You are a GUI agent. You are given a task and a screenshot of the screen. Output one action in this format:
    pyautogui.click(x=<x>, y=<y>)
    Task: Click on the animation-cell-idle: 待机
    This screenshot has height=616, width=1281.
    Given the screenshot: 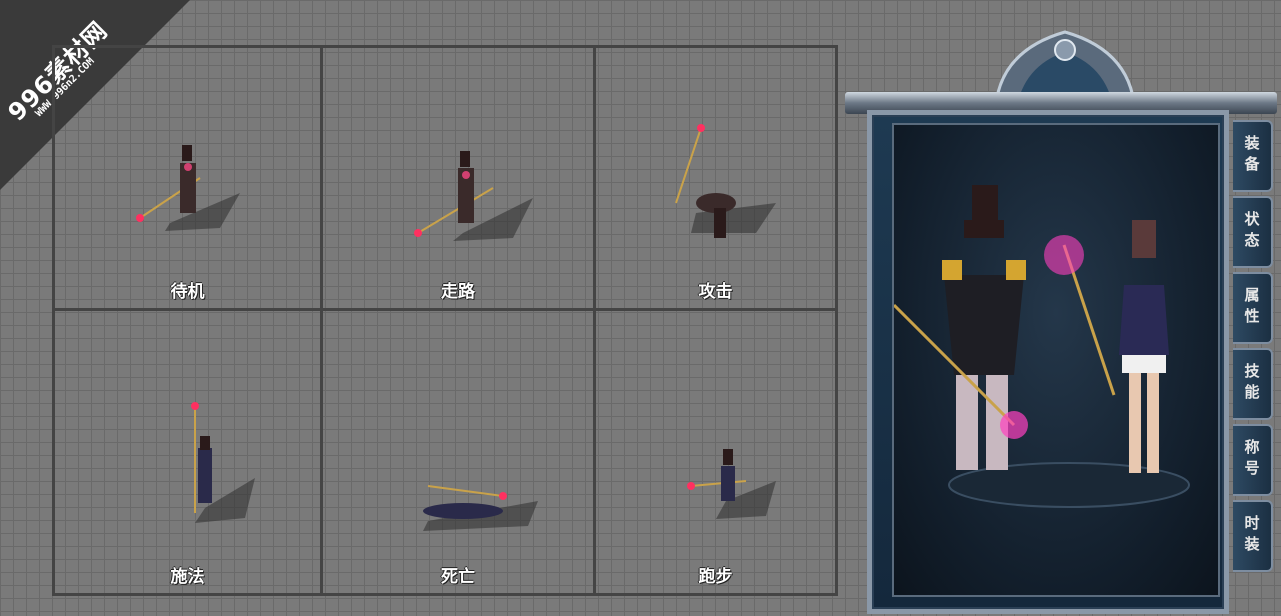 What is the action you would take?
    pyautogui.click(x=189, y=179)
    